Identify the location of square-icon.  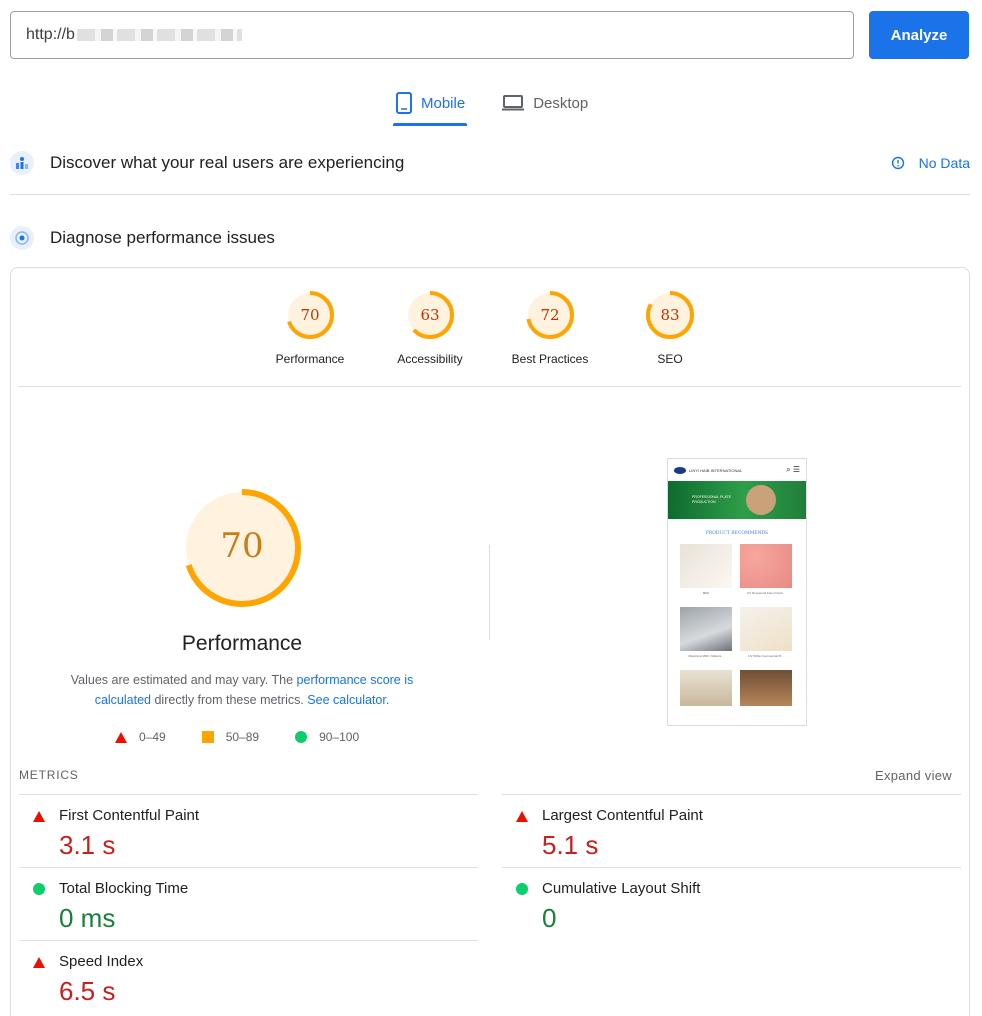
(207, 737).